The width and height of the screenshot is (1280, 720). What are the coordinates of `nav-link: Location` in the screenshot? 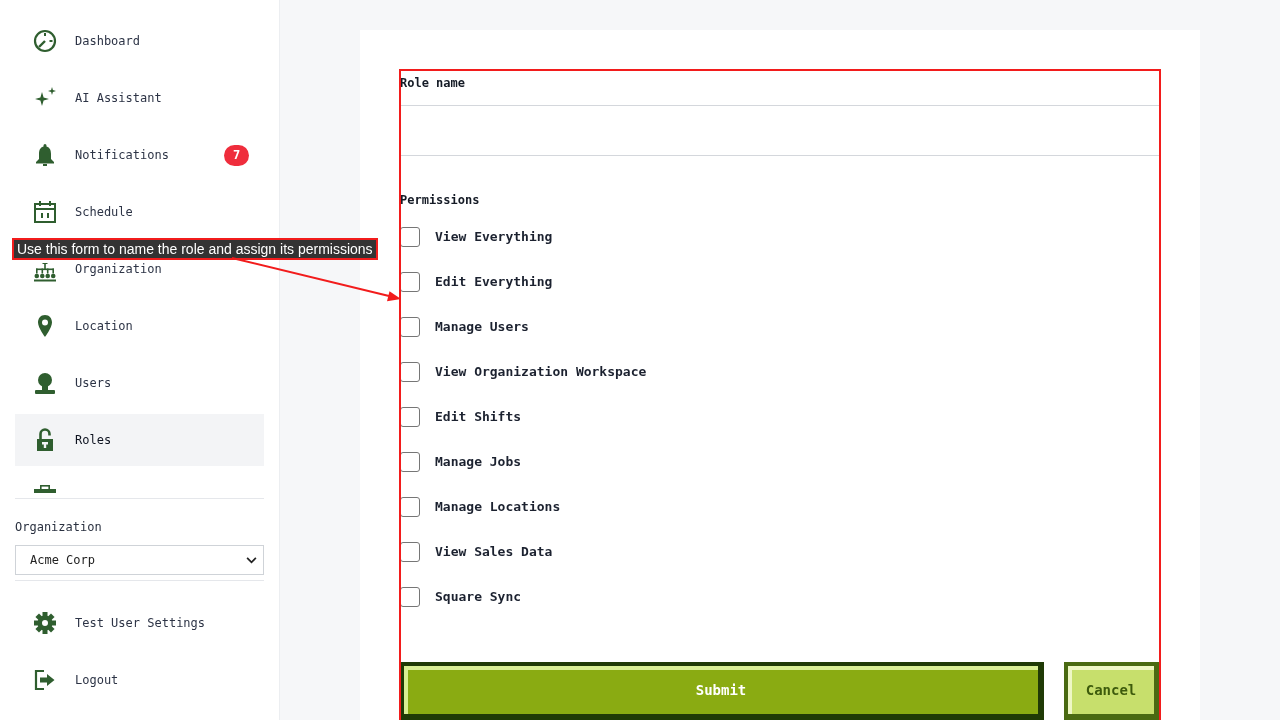 It's located at (104, 326).